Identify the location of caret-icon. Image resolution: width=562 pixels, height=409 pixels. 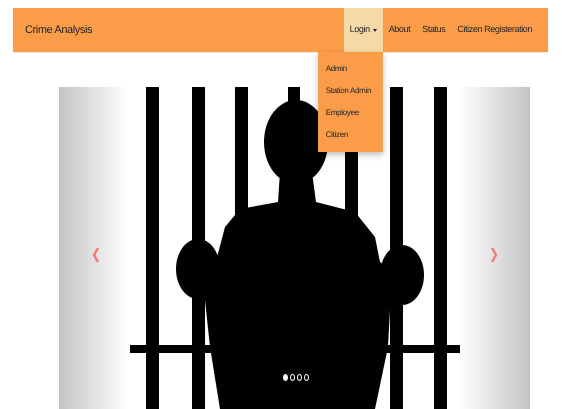
(374, 30).